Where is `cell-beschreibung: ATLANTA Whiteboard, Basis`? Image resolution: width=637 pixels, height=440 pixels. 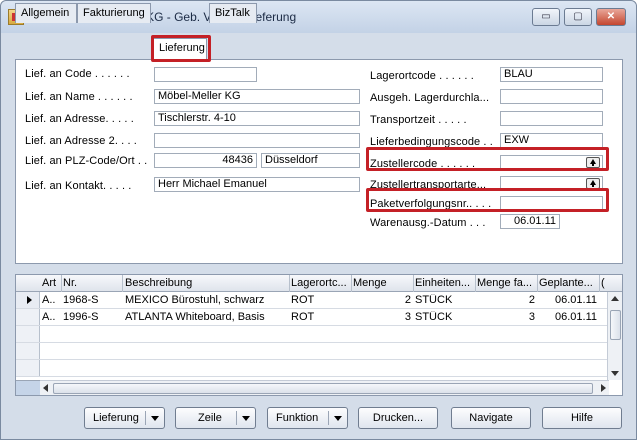
cell-beschreibung: ATLANTA Whiteboard, Basis is located at coordinates (206, 317).